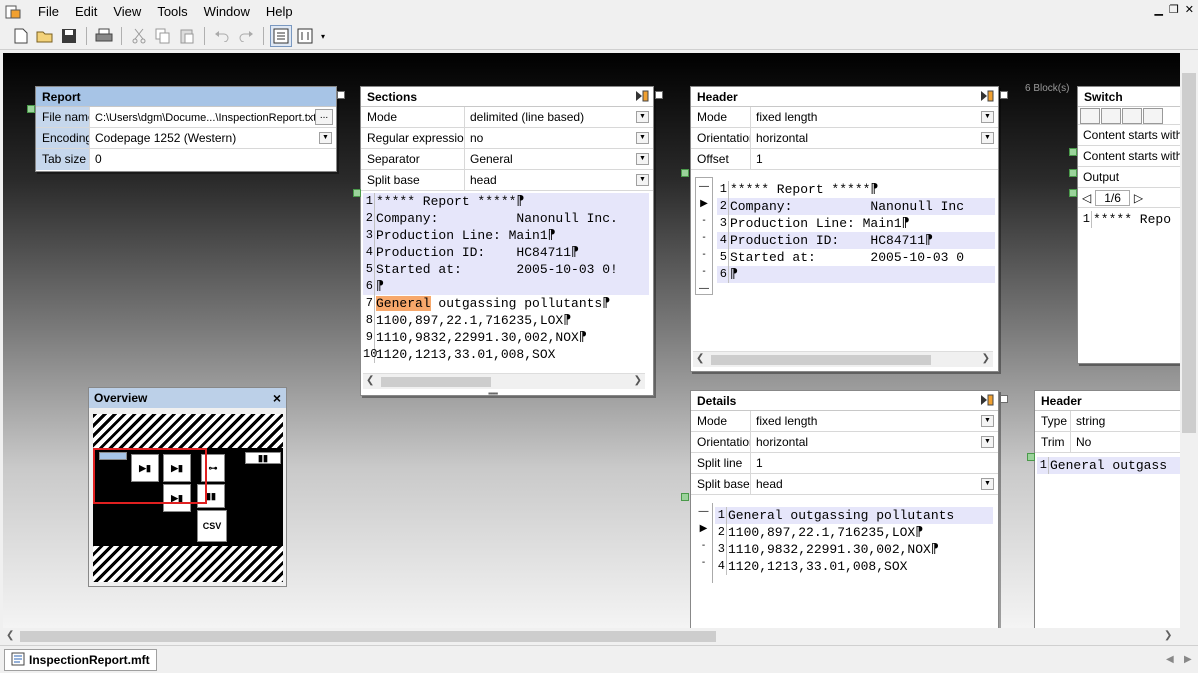 This screenshot has height=673, width=1198. I want to click on report-output-connector, so click(341, 95).